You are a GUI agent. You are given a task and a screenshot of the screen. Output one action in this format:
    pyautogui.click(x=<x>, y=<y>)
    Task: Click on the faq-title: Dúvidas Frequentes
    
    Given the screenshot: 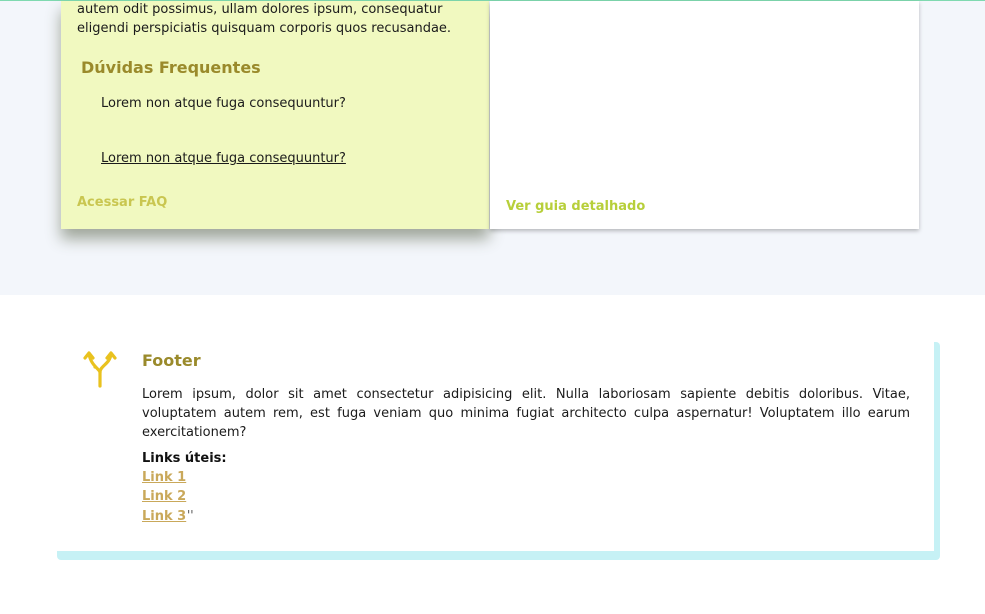 What is the action you would take?
    pyautogui.click(x=171, y=67)
    